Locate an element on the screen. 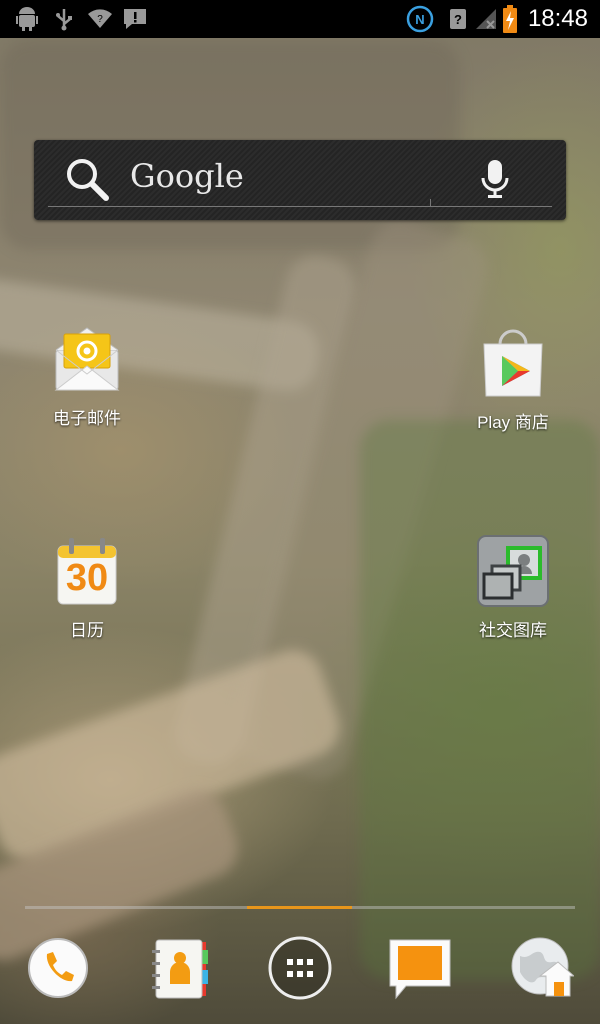 This screenshot has height=1024, width=600. google-search-widget: Google is located at coordinates (300, 180).